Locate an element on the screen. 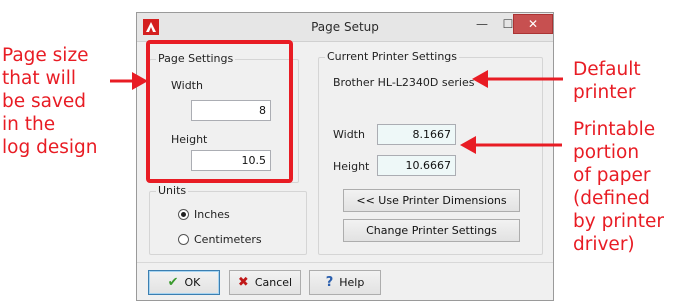  highlight-box is located at coordinates (219, 111).